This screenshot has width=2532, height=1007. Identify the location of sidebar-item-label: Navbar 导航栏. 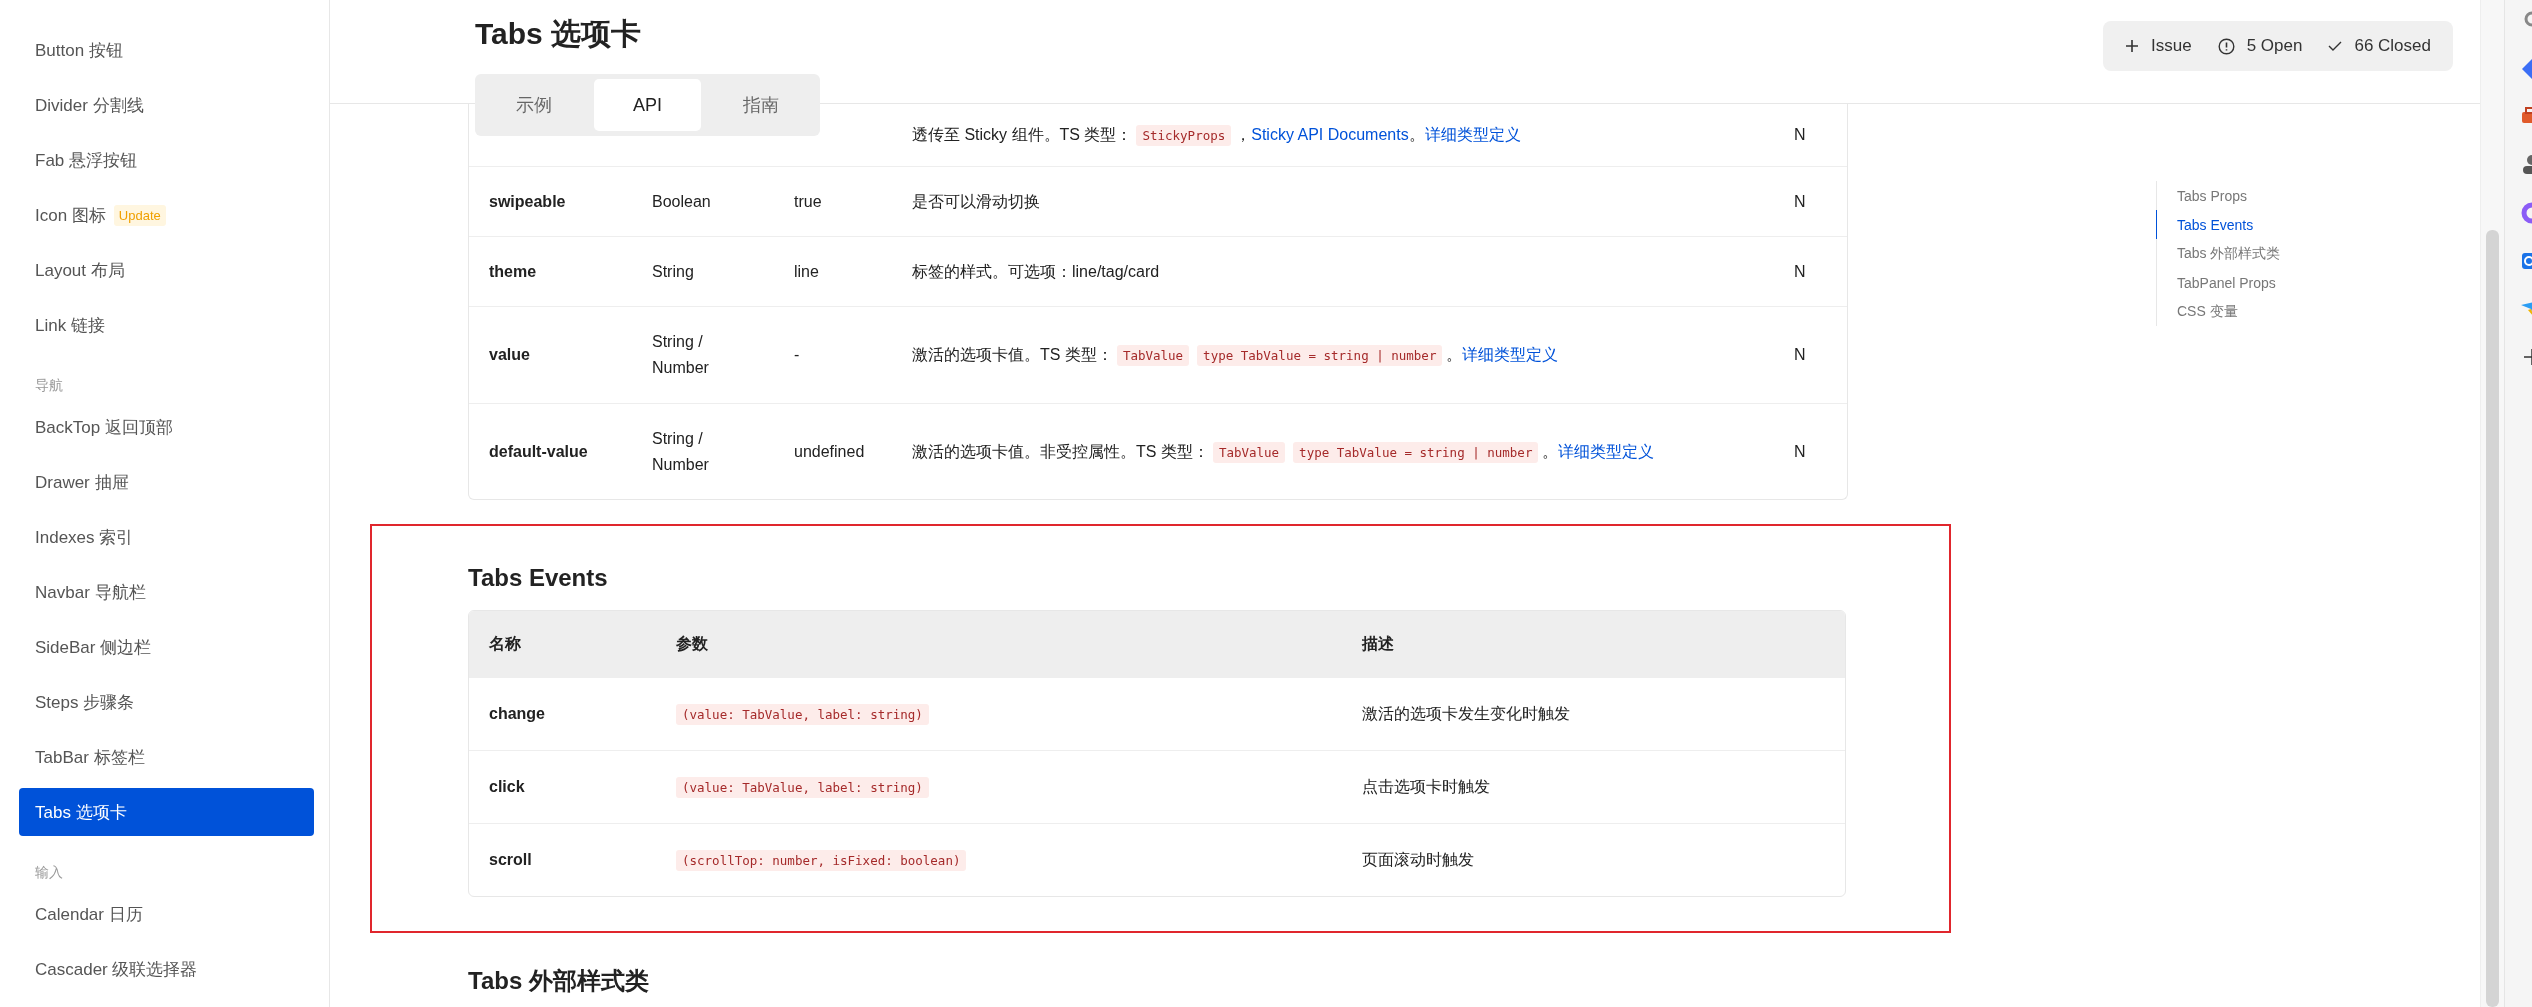
(90, 592).